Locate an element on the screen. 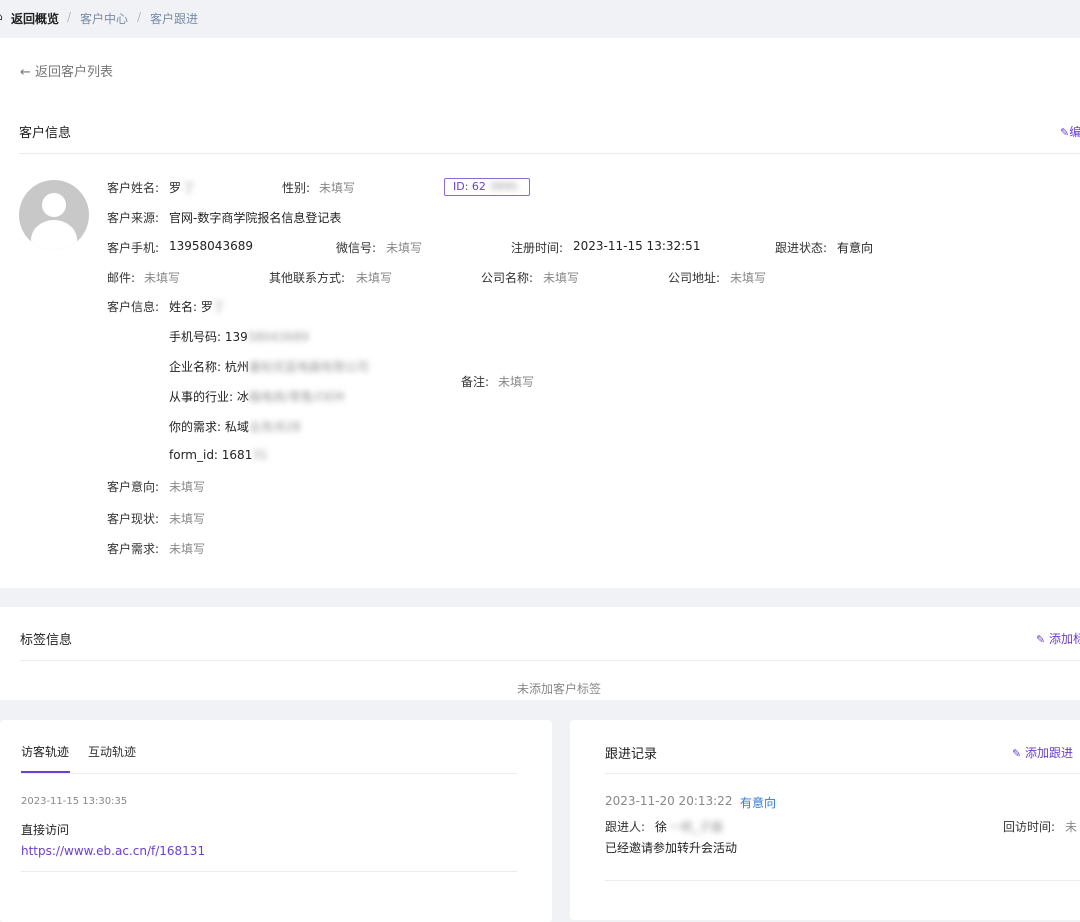  info-line: 从事的行业: 冰箱电商/零售/OEM is located at coordinates (257, 397).